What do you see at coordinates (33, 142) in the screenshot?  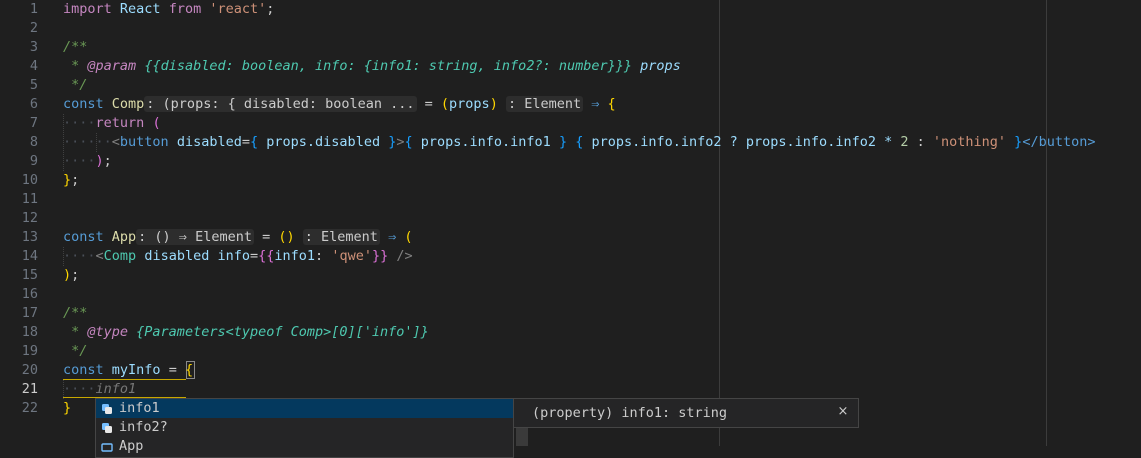 I see `line-number: 8` at bounding box center [33, 142].